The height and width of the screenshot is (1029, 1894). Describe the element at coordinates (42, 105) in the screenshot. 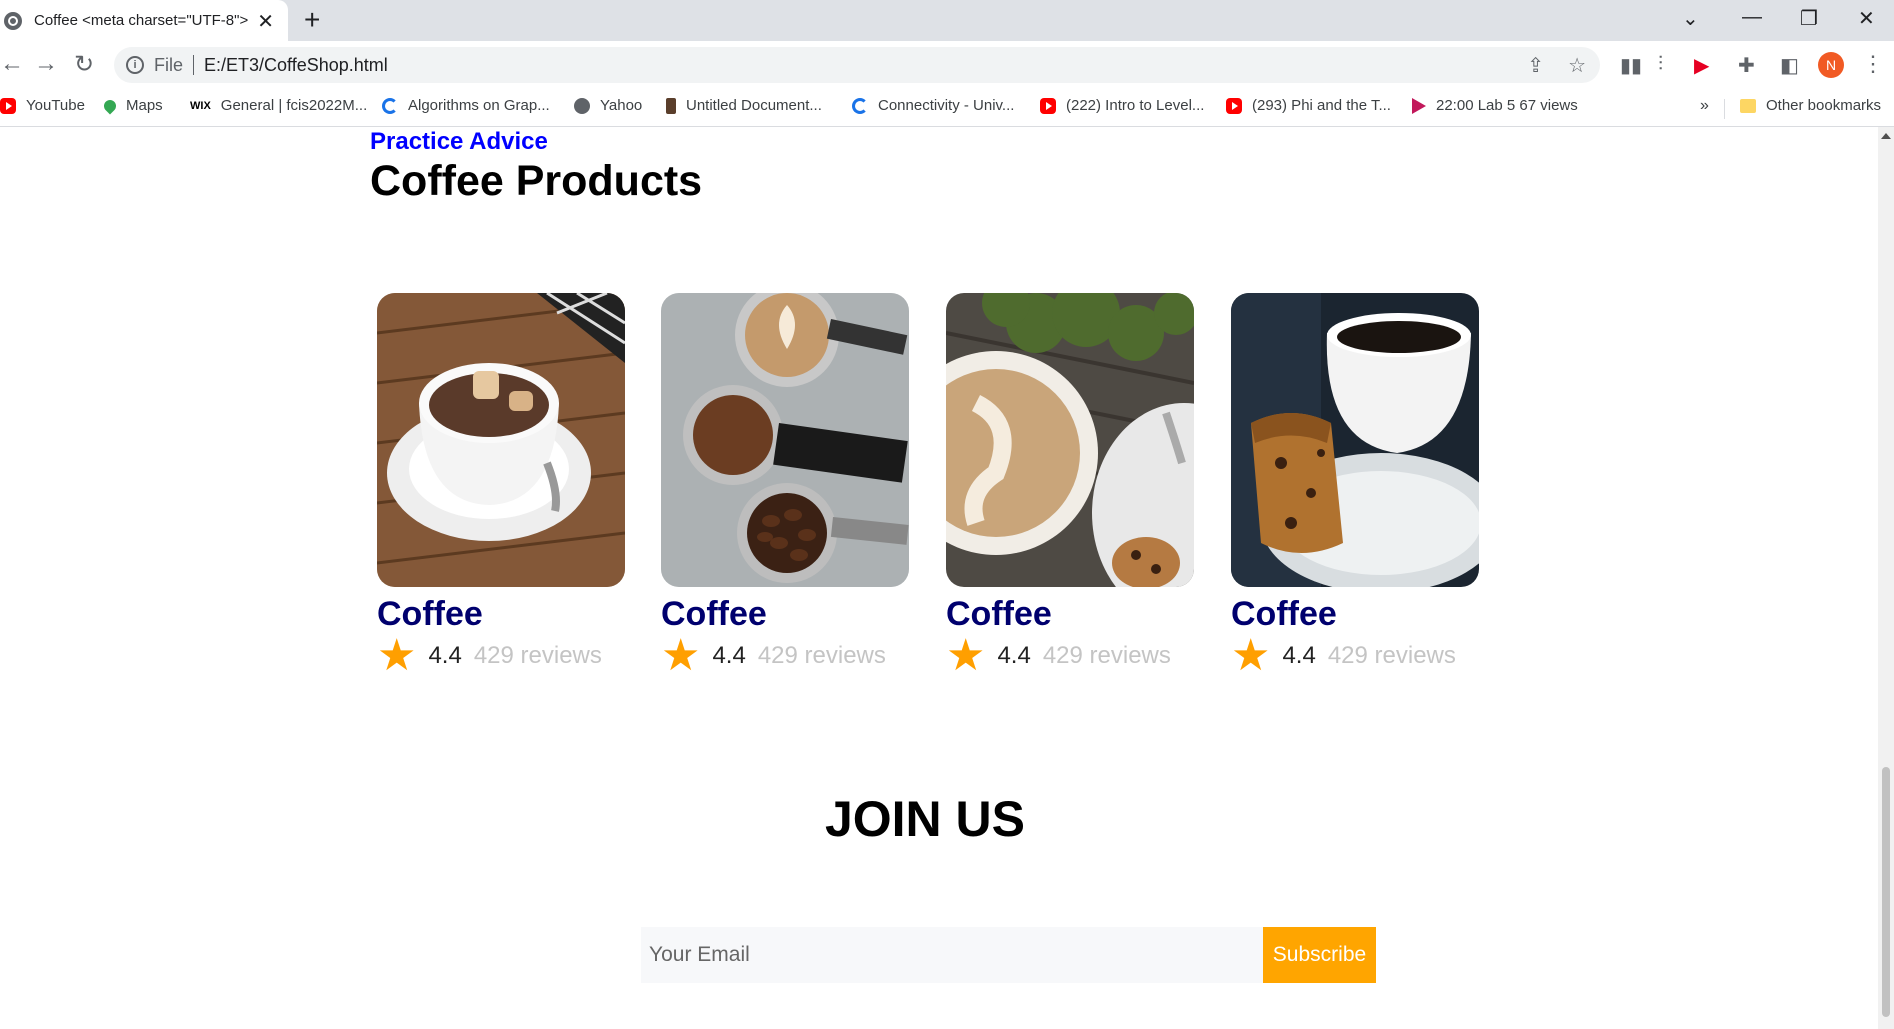

I see `bookmark-youtube: YouTube` at that location.